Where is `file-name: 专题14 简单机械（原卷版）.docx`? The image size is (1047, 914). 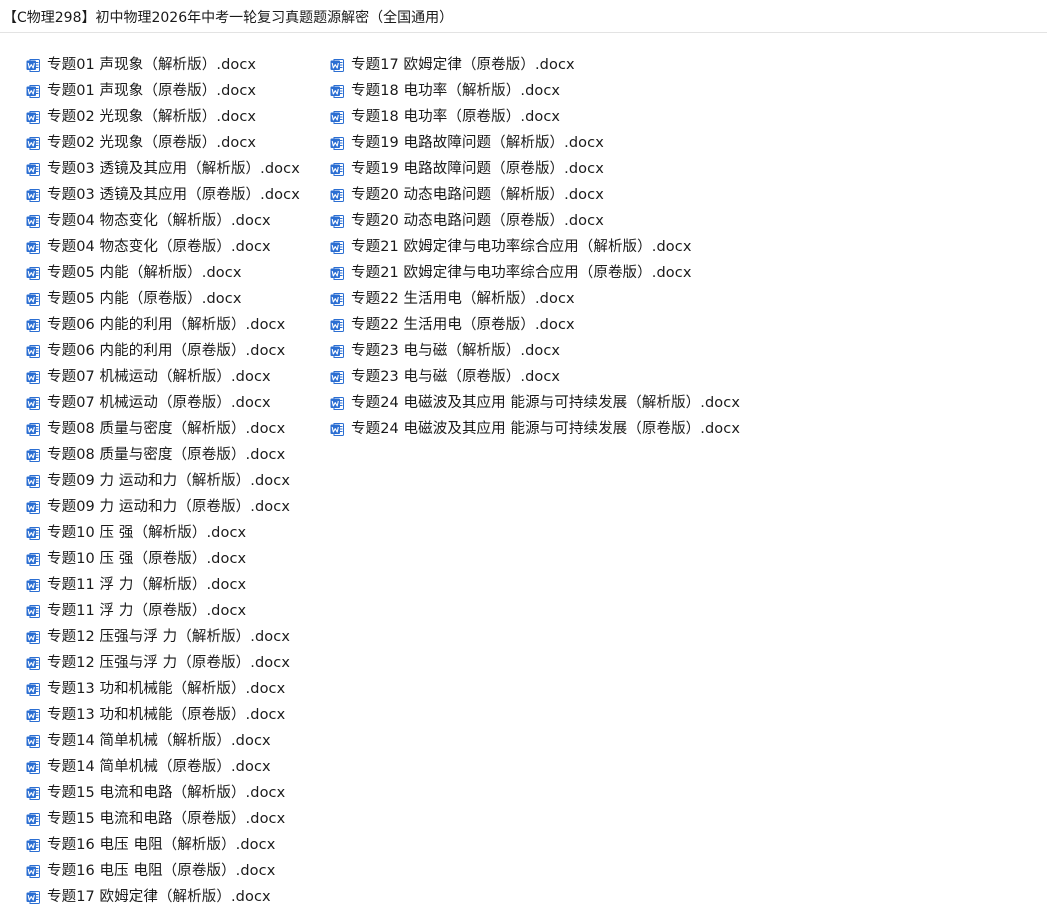
file-name: 专题14 简单机械（原卷版）.docx is located at coordinates (159, 767).